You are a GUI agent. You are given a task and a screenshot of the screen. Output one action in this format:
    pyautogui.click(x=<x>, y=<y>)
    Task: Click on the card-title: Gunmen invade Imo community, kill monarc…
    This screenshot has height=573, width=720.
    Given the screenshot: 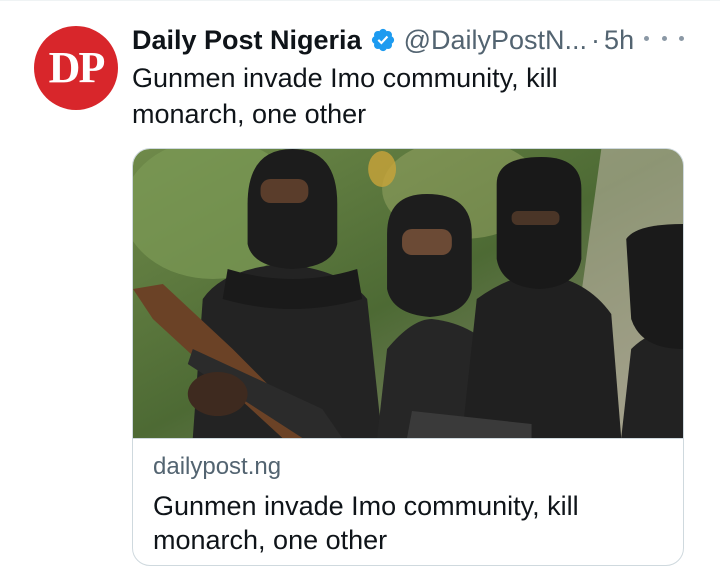 What is the action you would take?
    pyautogui.click(x=408, y=523)
    